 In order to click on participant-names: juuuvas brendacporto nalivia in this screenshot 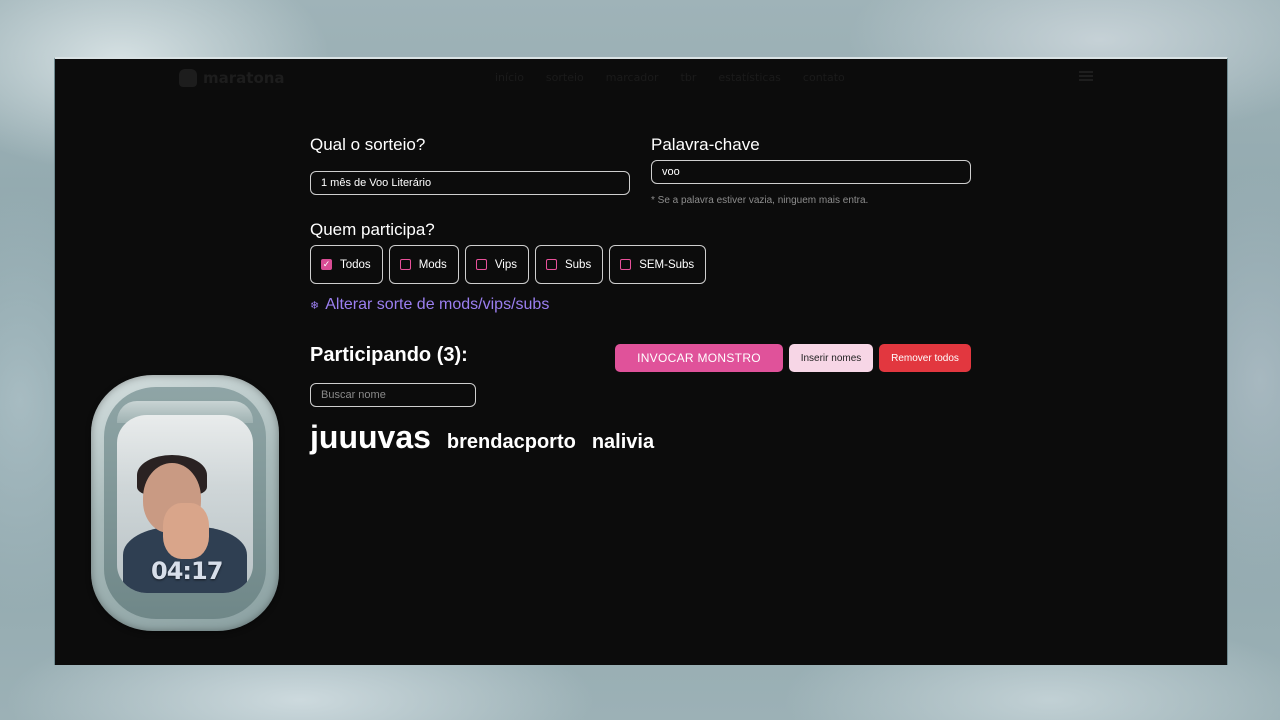, I will do `click(482, 437)`.